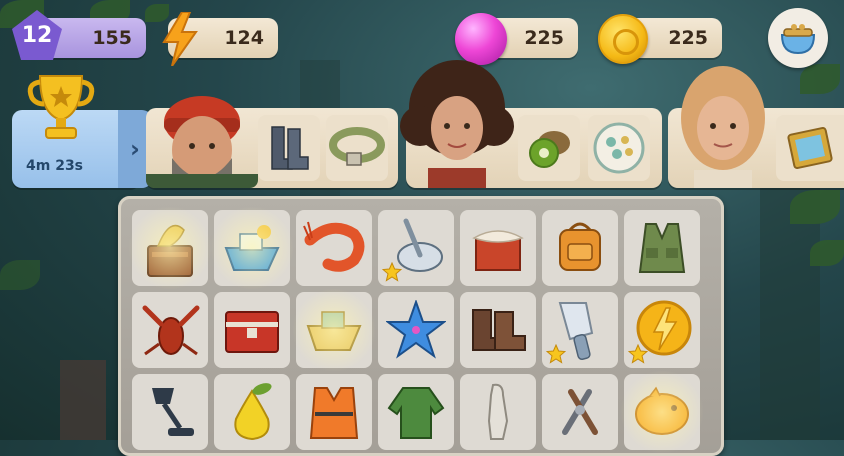 This screenshot has width=844, height=456. Describe the element at coordinates (544, 38) in the screenshot. I see `gem-value: 225` at that location.